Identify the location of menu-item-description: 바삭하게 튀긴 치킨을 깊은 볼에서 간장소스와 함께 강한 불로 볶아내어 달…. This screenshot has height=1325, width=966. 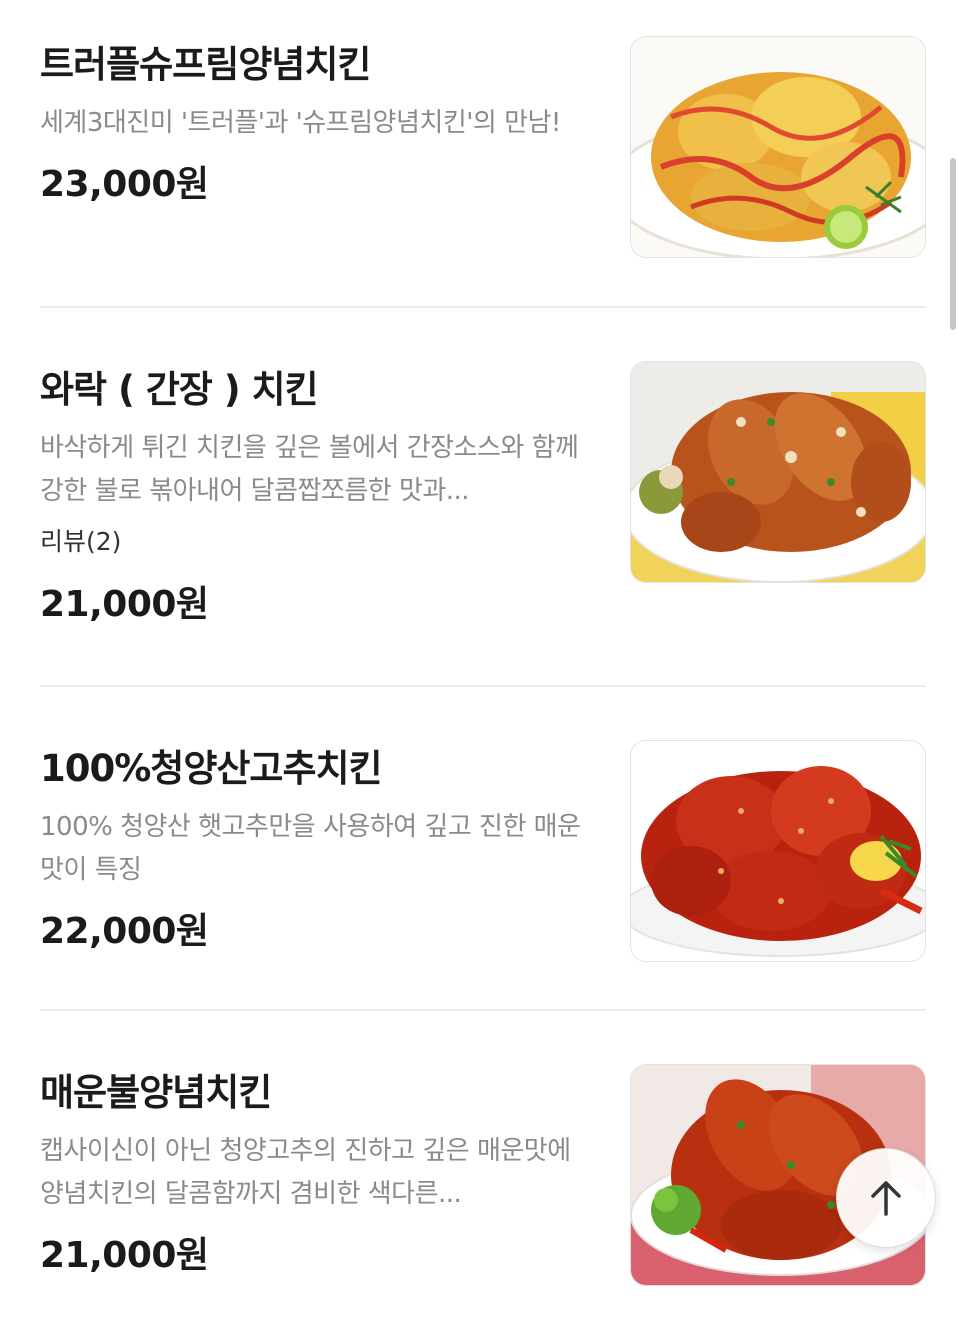
(309, 469).